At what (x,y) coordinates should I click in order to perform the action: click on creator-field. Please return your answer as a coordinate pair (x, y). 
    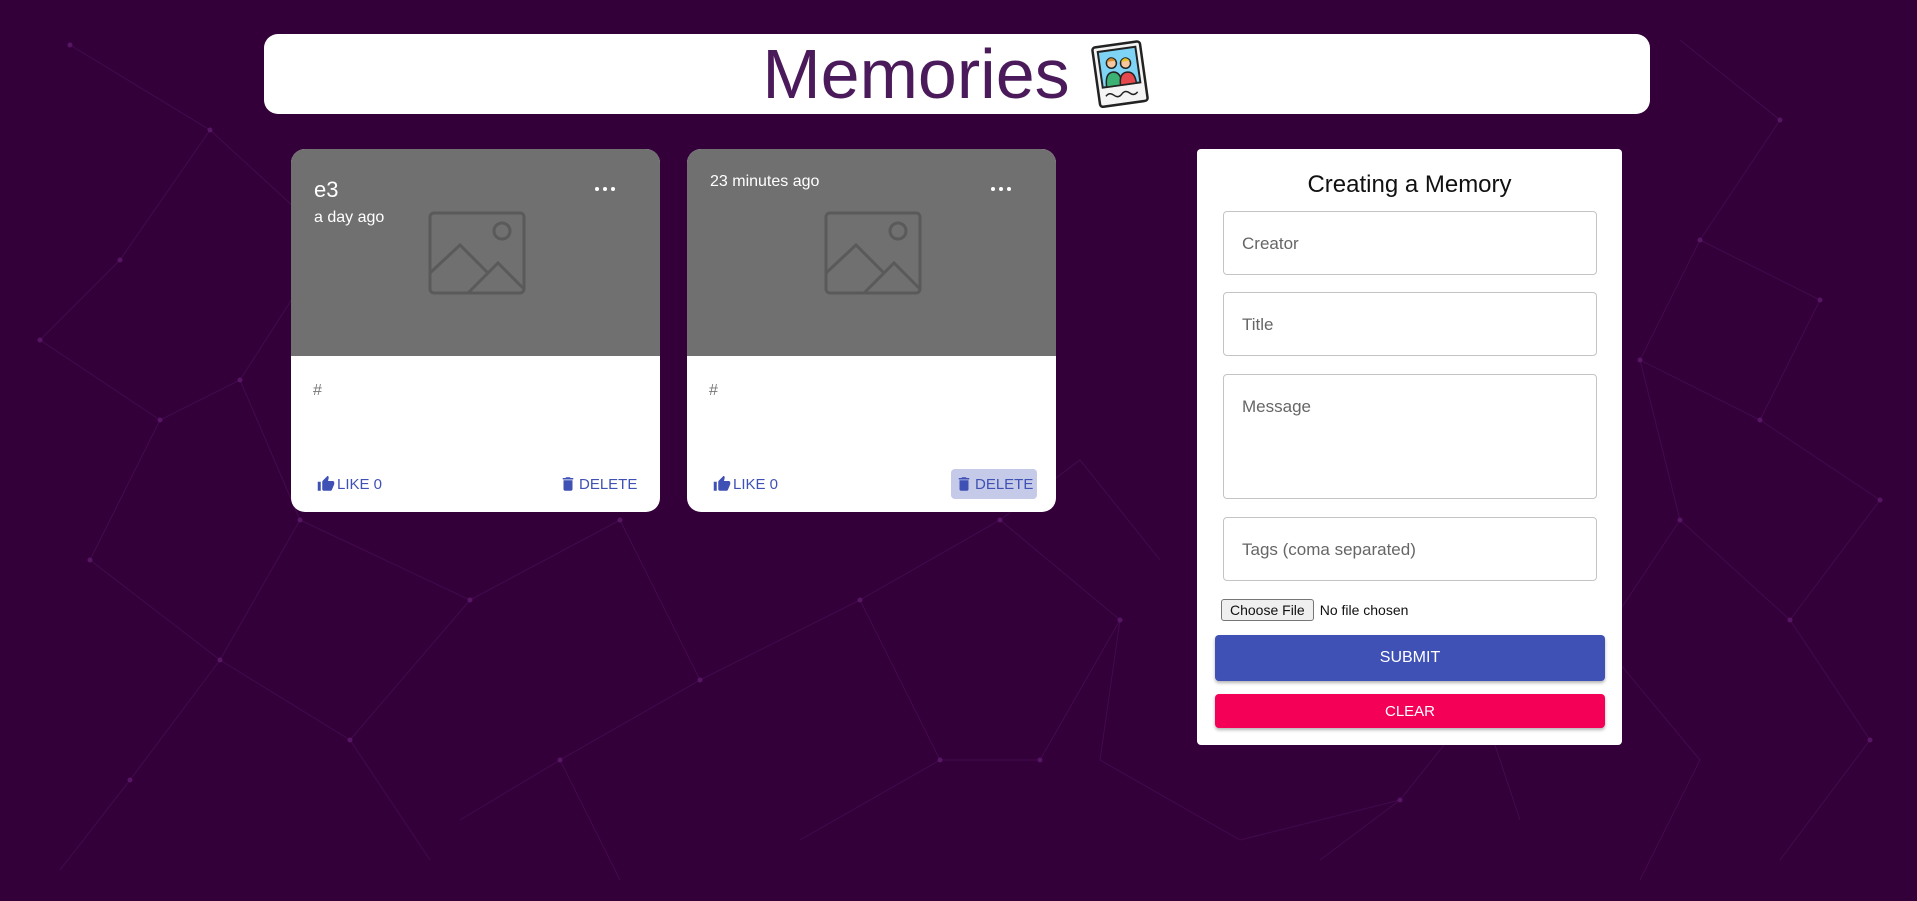
    Looking at the image, I should click on (1410, 243).